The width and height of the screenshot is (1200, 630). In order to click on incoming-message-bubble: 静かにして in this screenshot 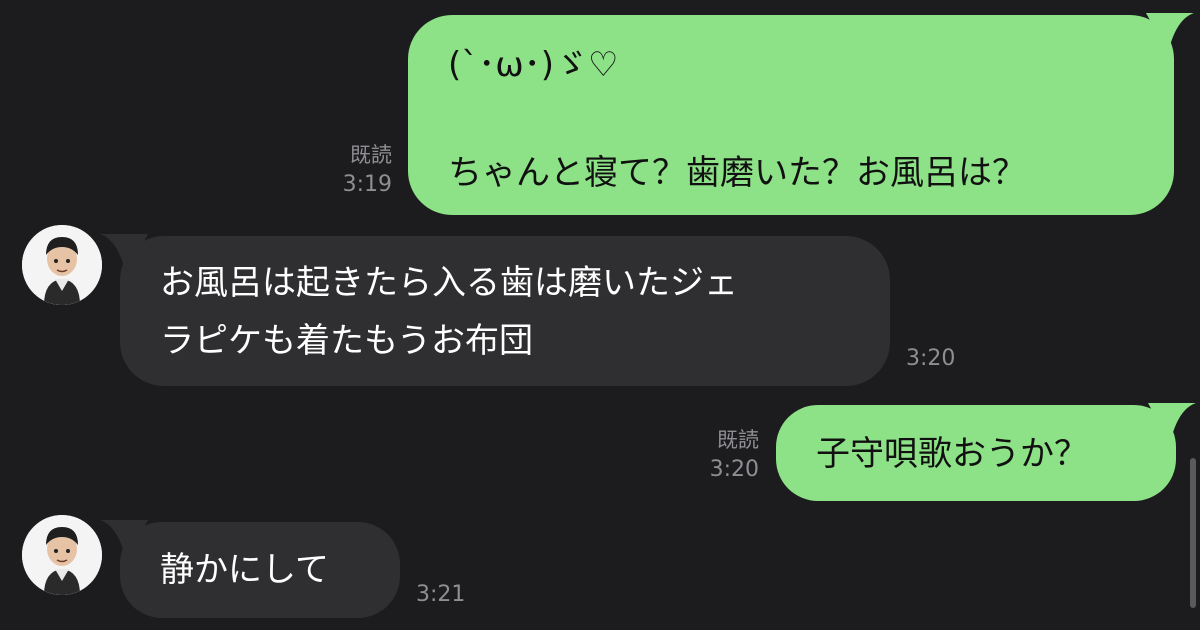, I will do `click(250, 569)`.